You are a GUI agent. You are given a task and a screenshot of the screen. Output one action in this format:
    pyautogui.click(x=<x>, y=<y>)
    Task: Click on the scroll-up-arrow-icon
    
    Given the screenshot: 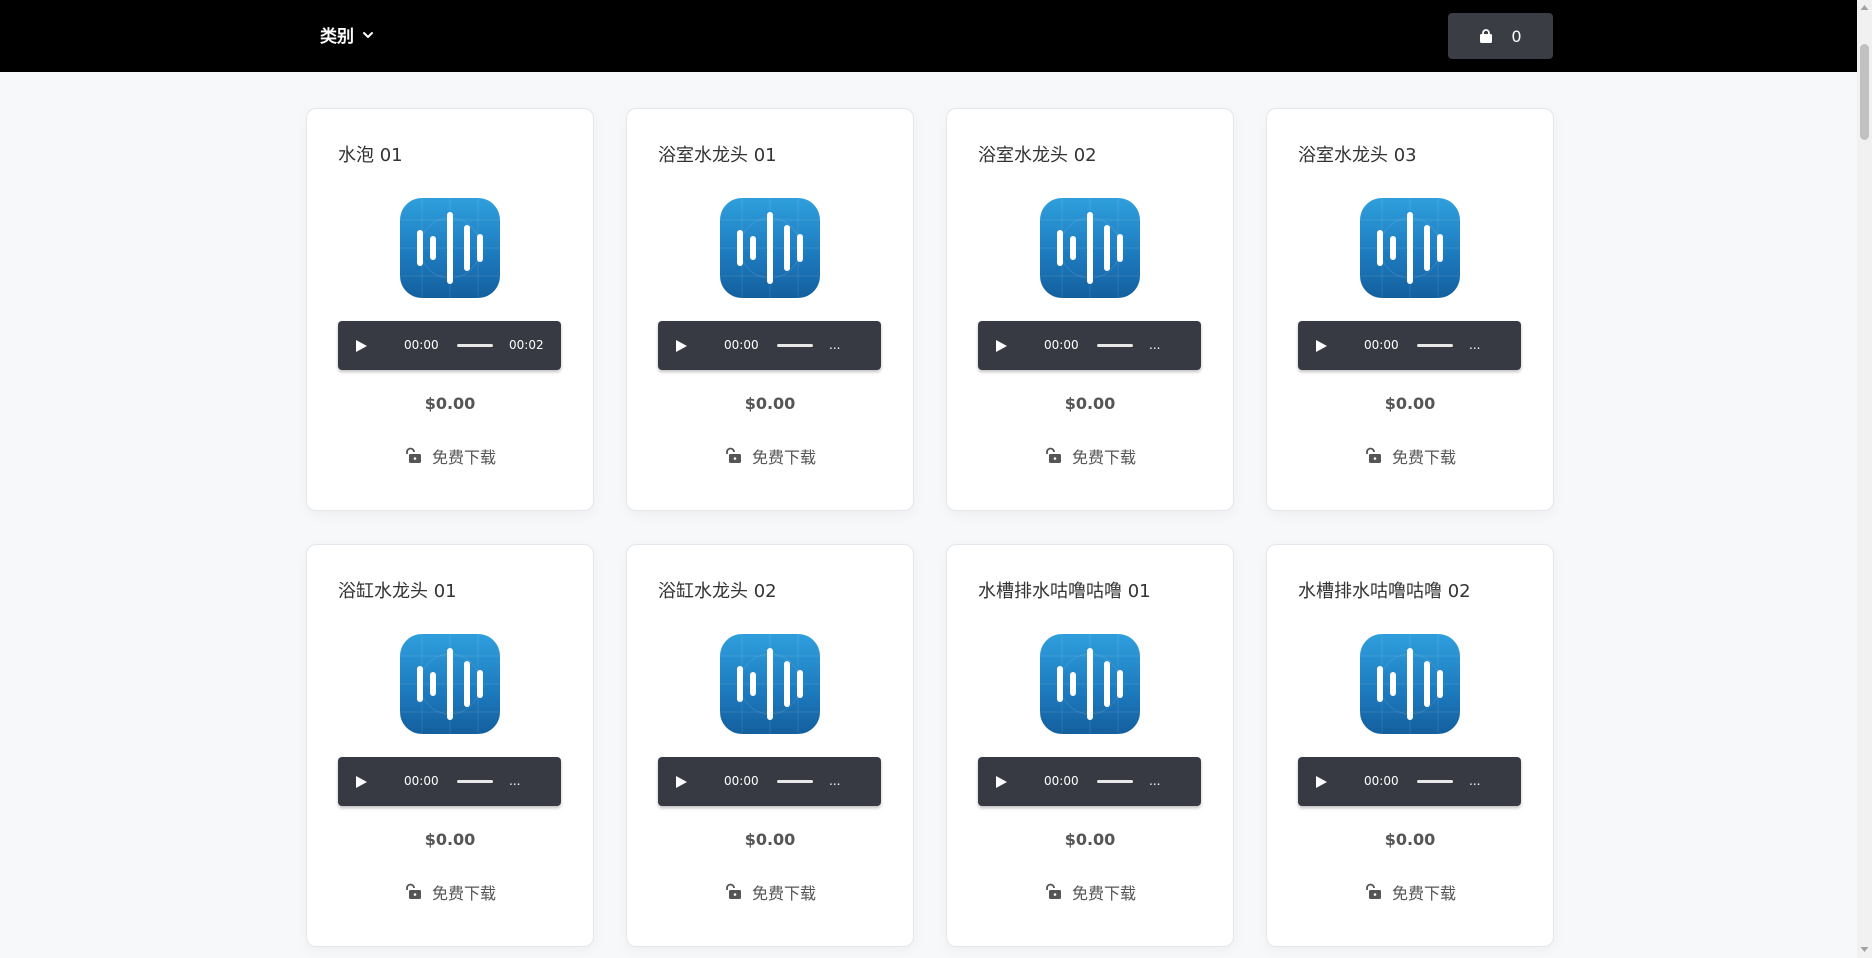 What is the action you would take?
    pyautogui.click(x=1864, y=7)
    